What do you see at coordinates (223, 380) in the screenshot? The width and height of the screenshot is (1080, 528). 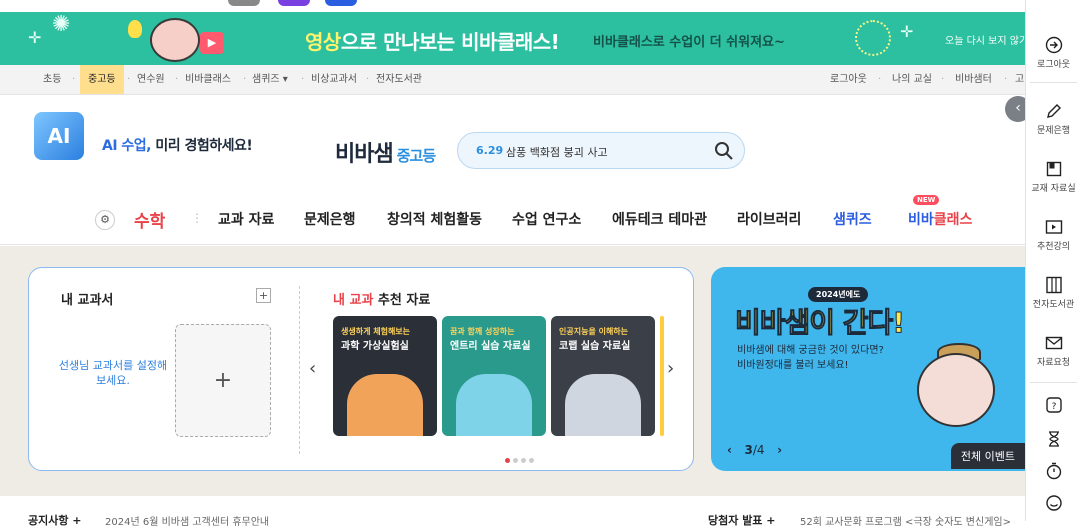 I see `add-textbook-box: +` at bounding box center [223, 380].